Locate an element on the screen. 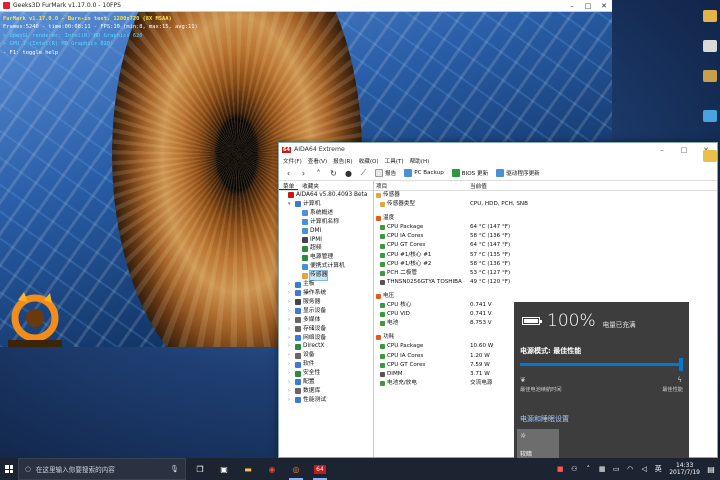 The height and width of the screenshot is (480, 720). tree-item: › 存储设备 is located at coordinates (326, 329).